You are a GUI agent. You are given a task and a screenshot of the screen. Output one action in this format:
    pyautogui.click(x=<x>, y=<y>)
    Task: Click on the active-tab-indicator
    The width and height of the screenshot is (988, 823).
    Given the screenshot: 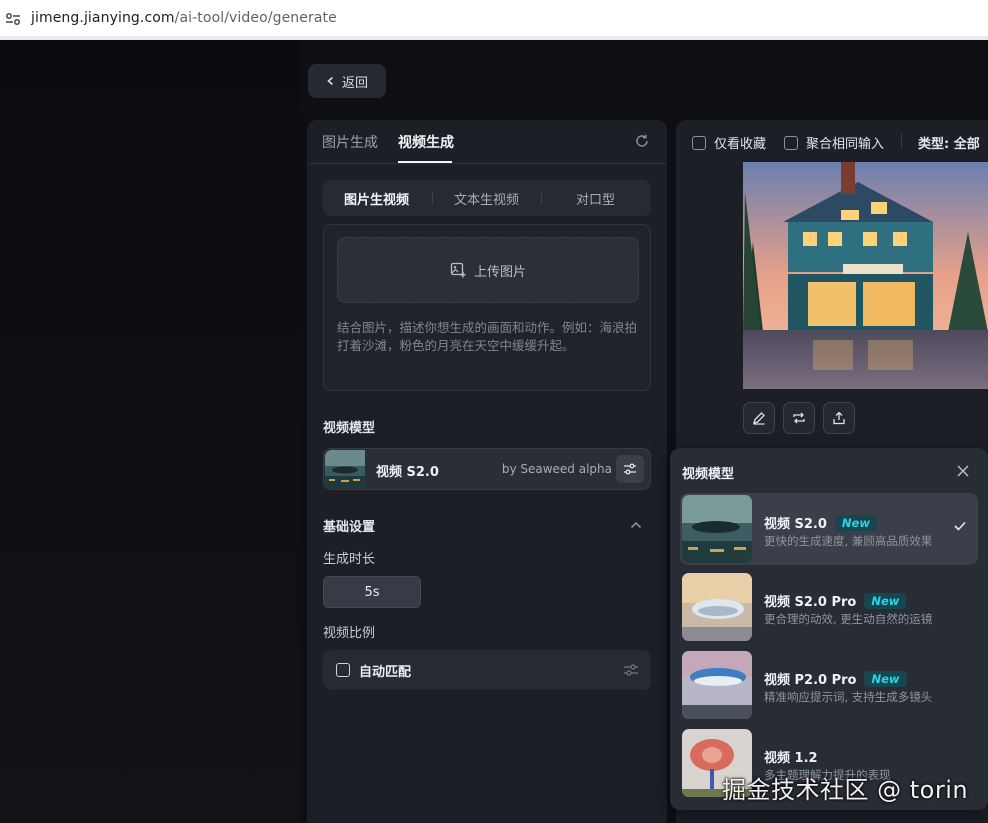 What is the action you would take?
    pyautogui.click(x=425, y=162)
    